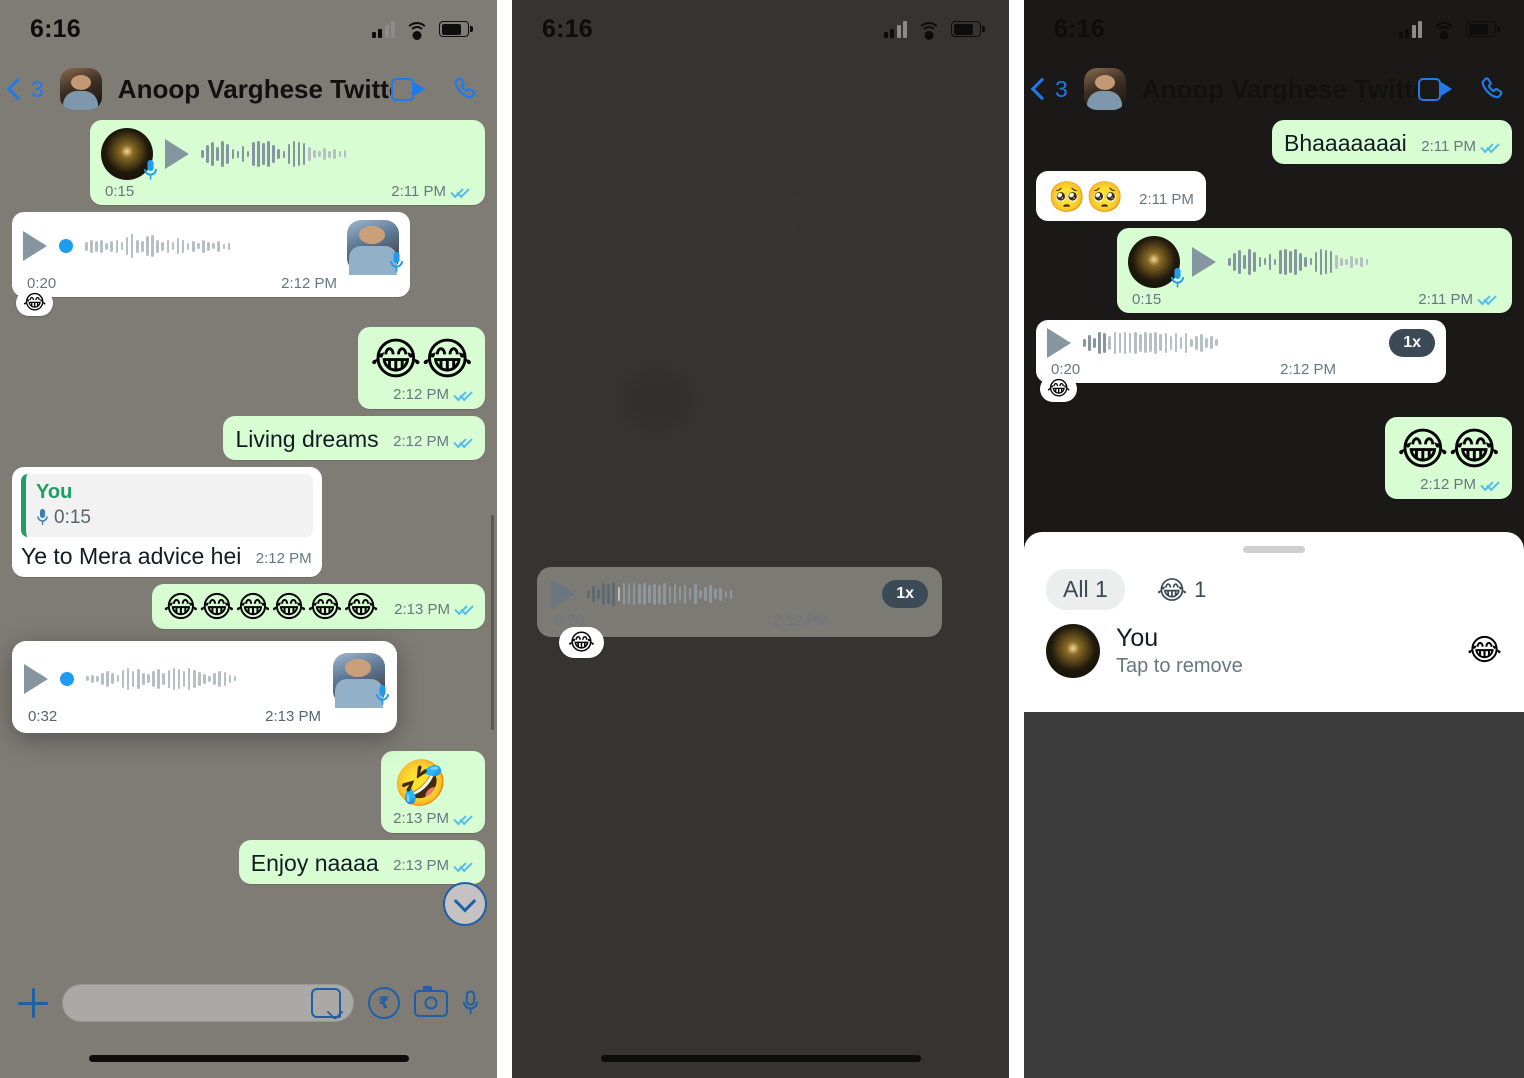  What do you see at coordinates (1274, 549) in the screenshot?
I see `sheet-grabber` at bounding box center [1274, 549].